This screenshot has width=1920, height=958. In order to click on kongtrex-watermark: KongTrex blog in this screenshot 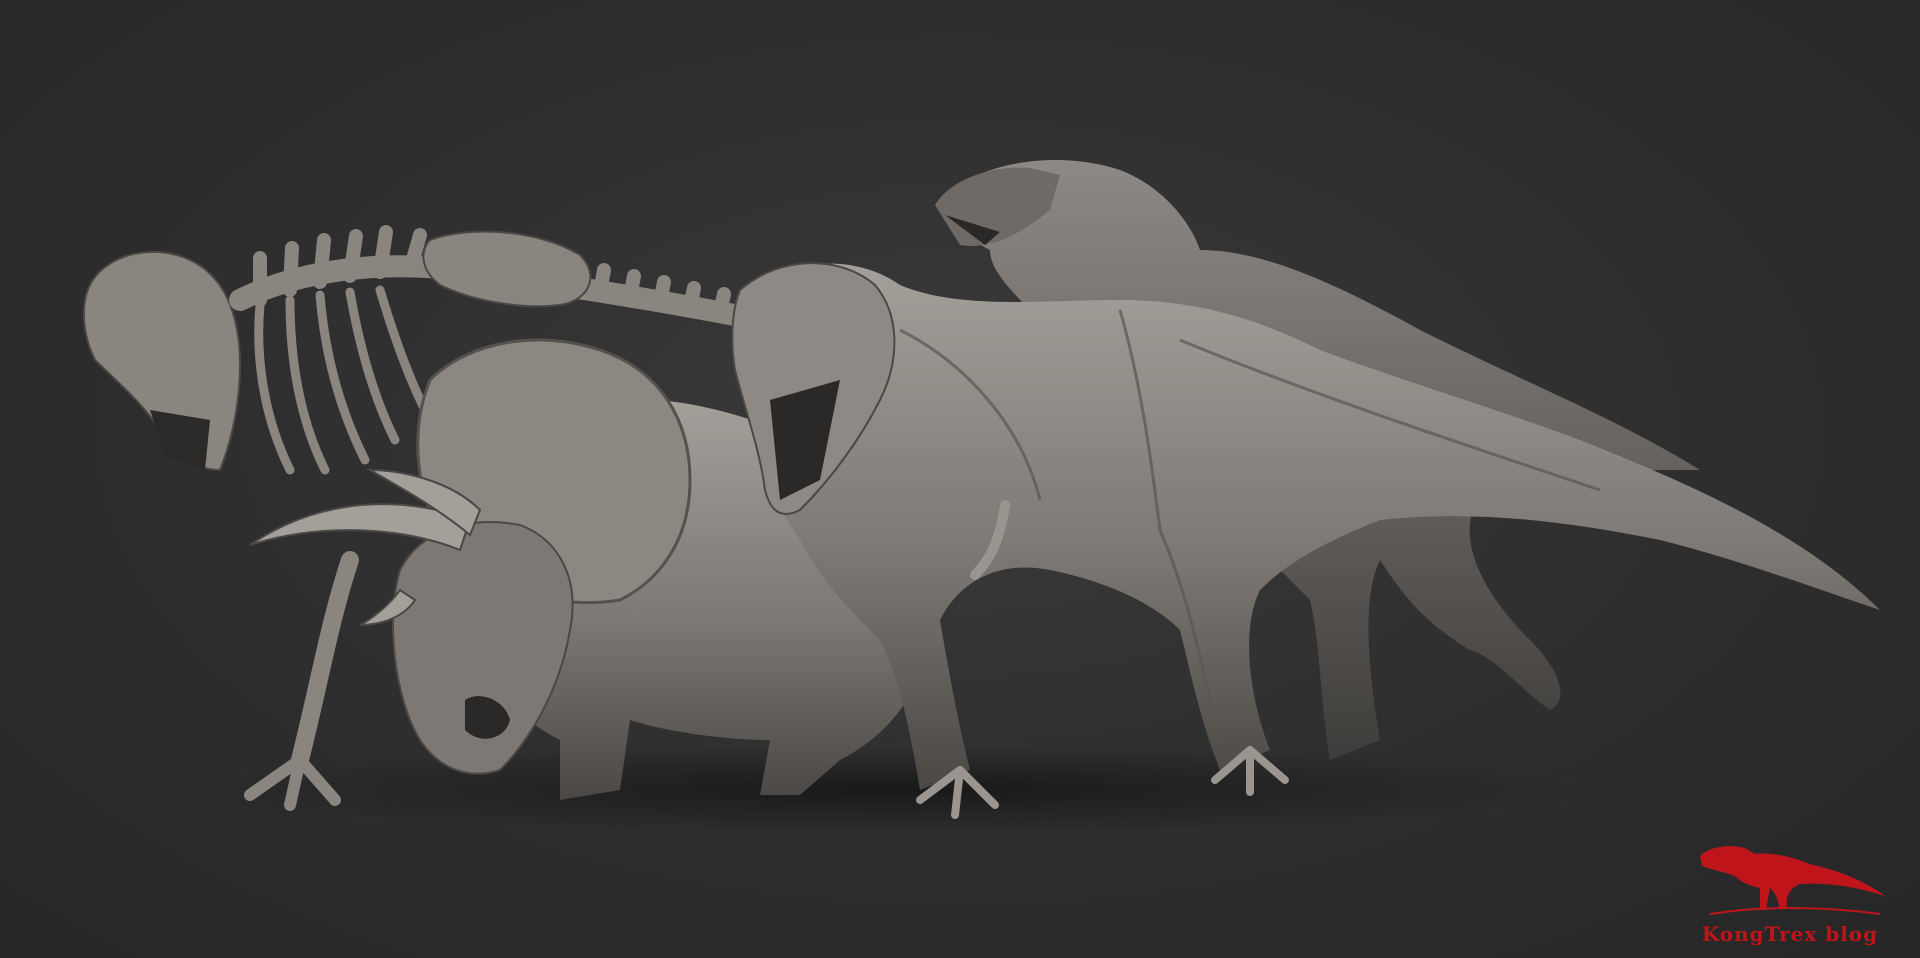, I will do `click(1790, 886)`.